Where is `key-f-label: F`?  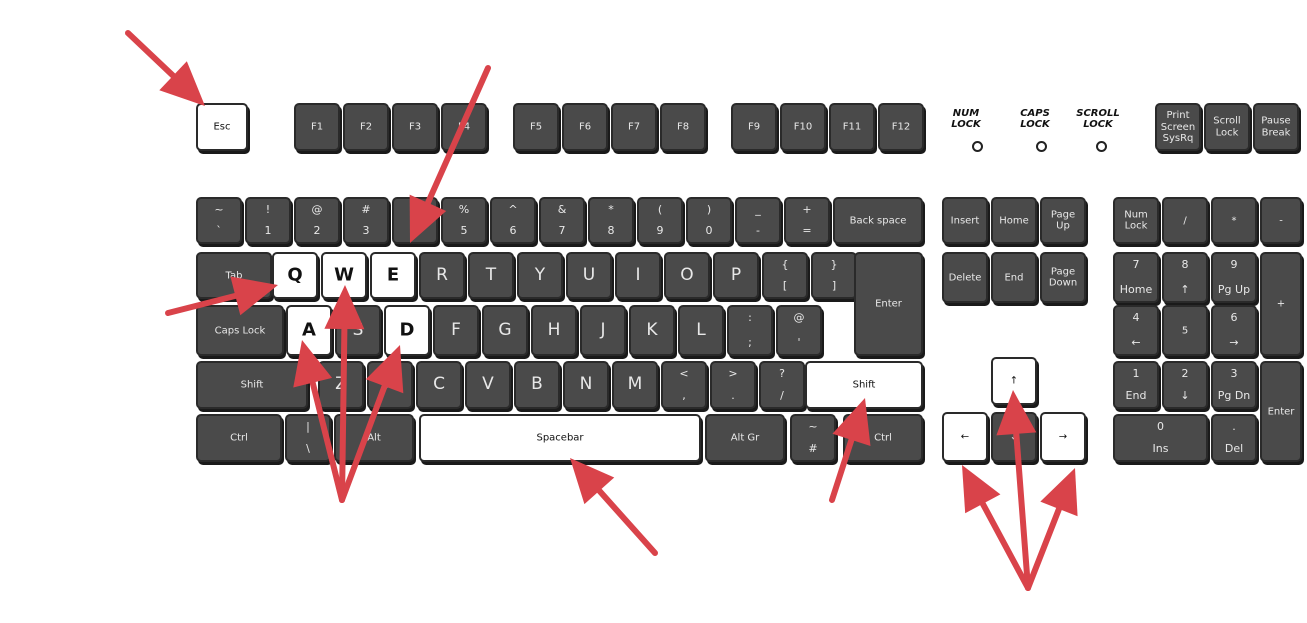
key-f-label: F is located at coordinates (456, 329).